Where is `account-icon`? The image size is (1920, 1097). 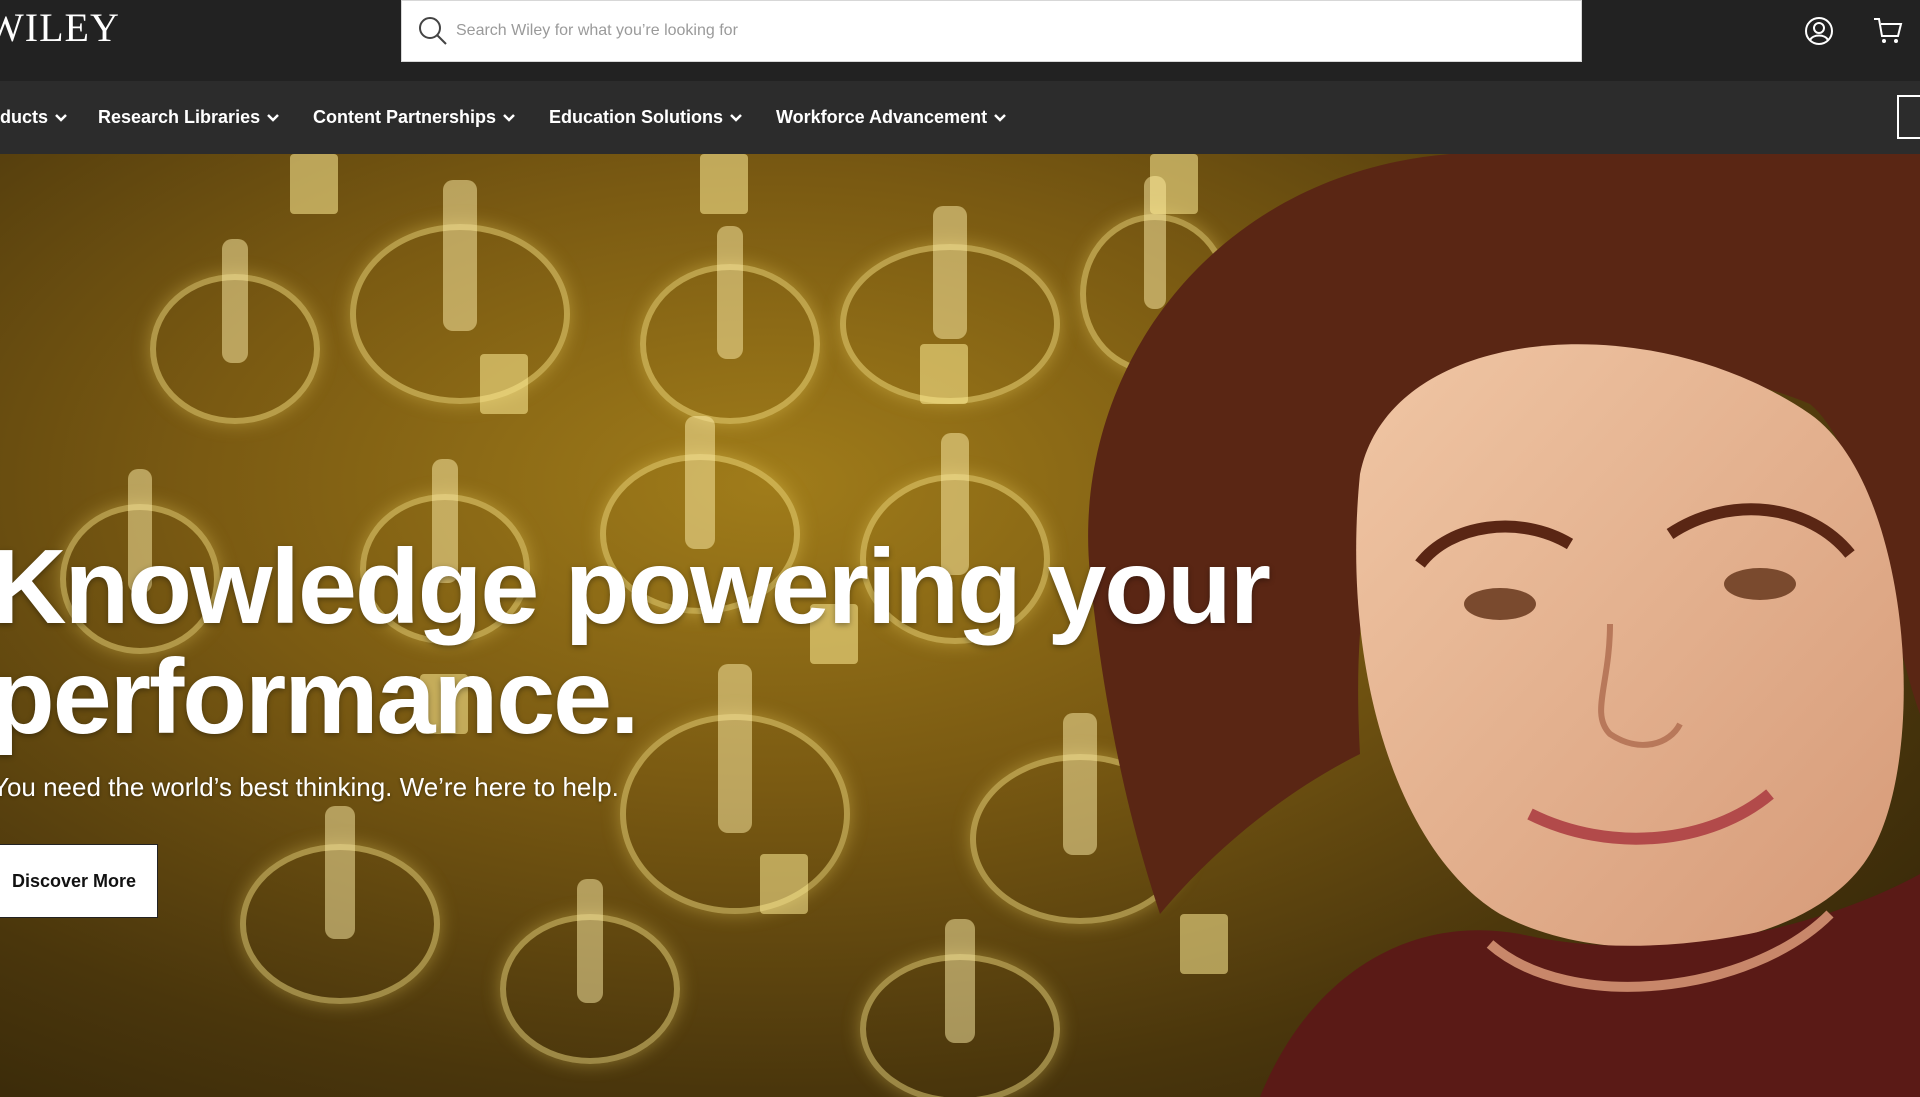
account-icon is located at coordinates (1819, 31).